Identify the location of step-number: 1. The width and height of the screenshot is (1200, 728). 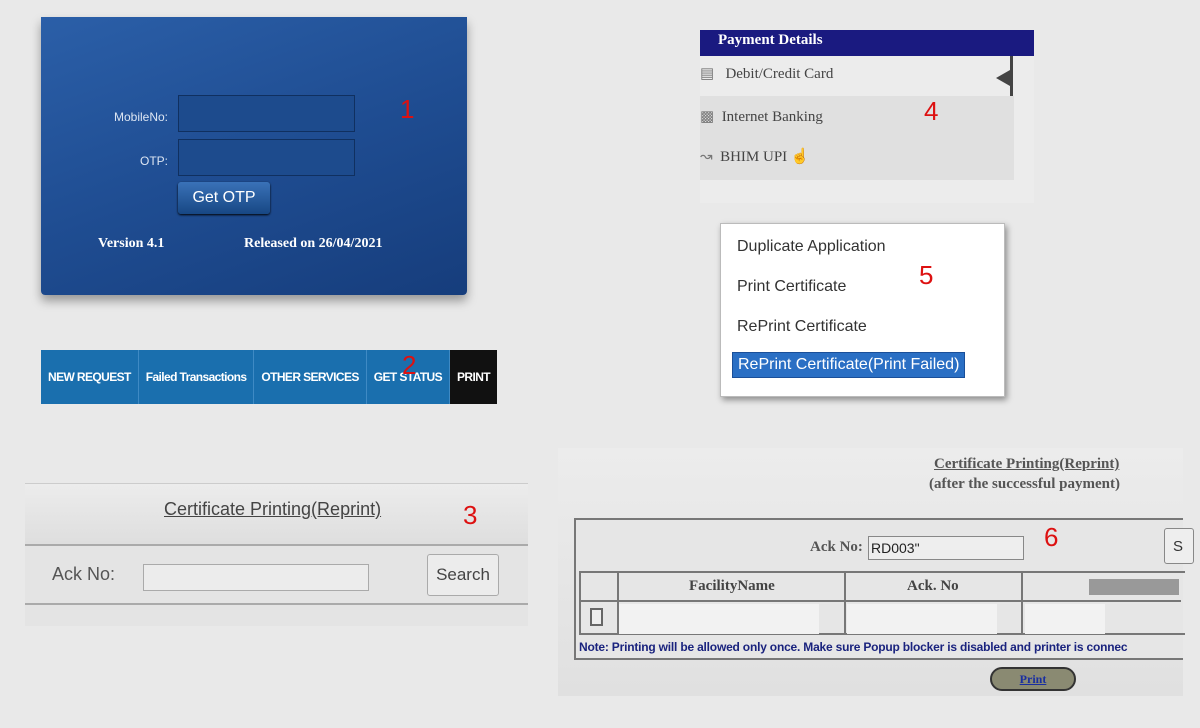
(407, 109).